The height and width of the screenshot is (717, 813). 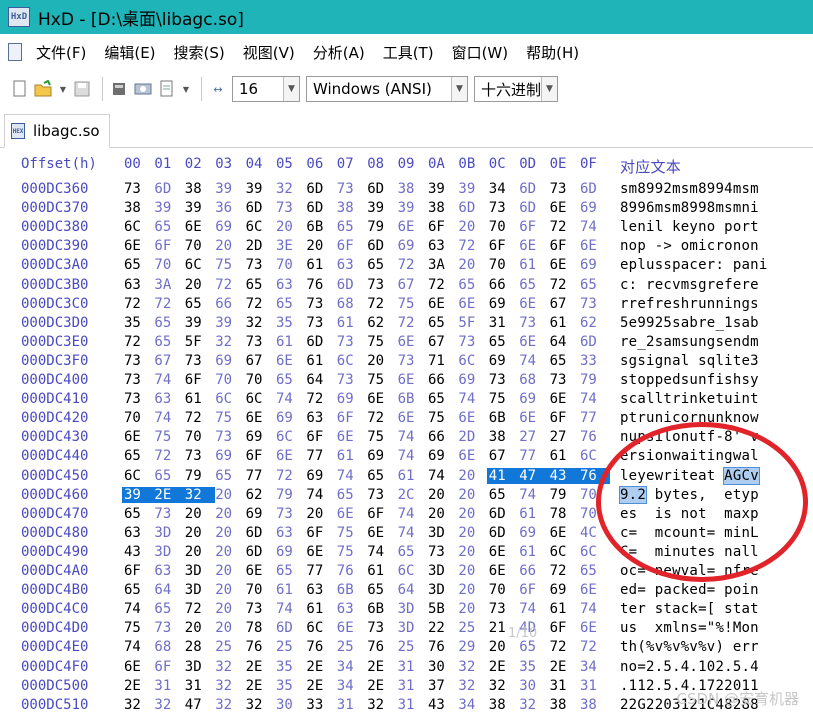 What do you see at coordinates (529, 686) in the screenshot?
I see `hex-byte: 30` at bounding box center [529, 686].